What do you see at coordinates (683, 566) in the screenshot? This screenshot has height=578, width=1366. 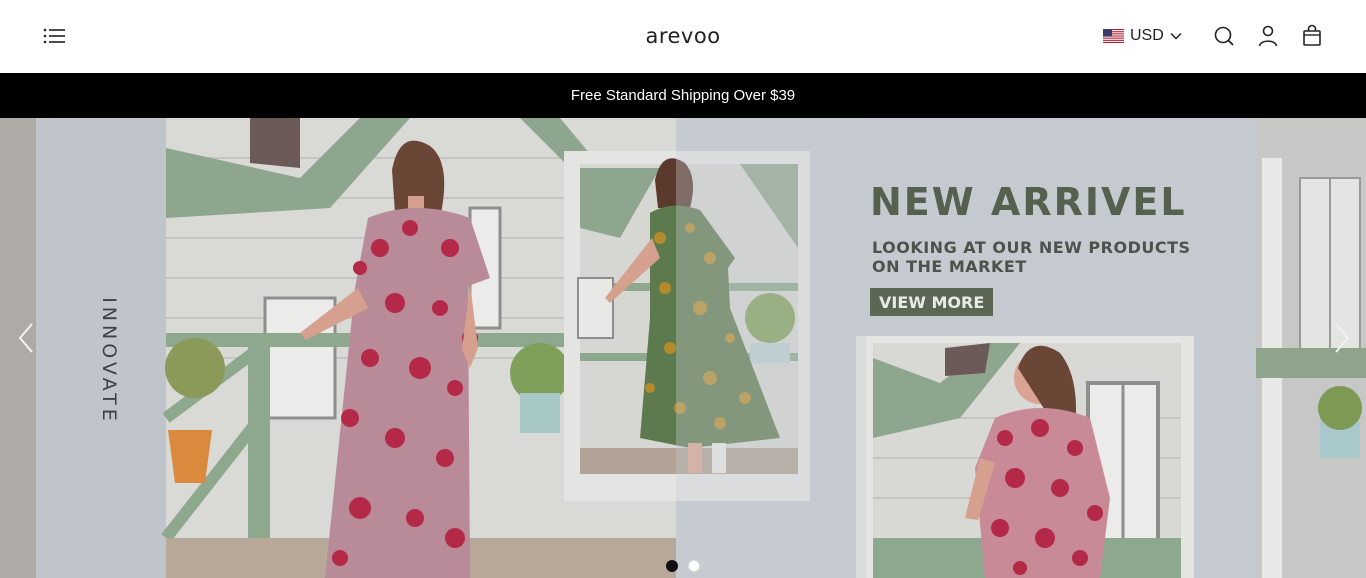 I see `slide-pagination` at bounding box center [683, 566].